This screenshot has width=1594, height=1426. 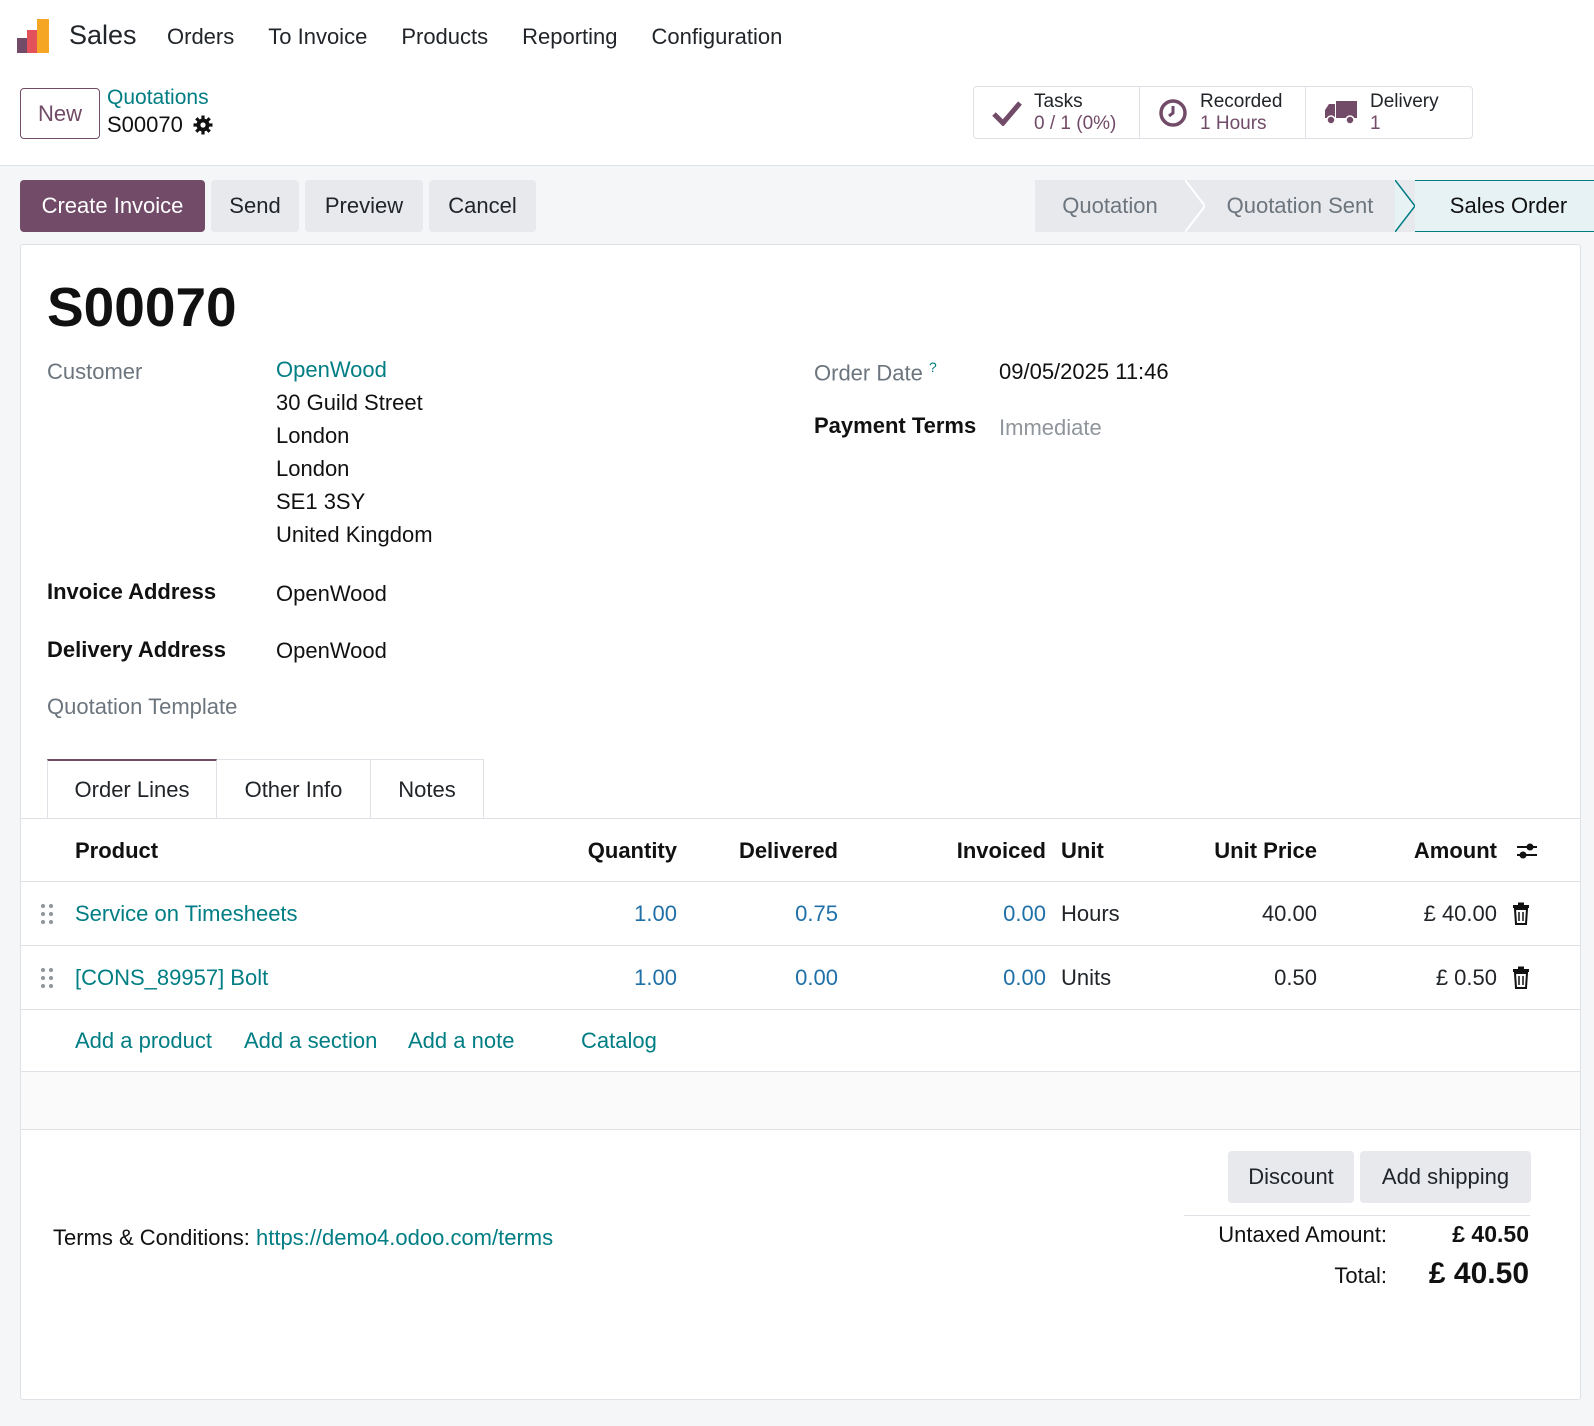 I want to click on menu-to-invoice: To Invoice, so click(x=317, y=37).